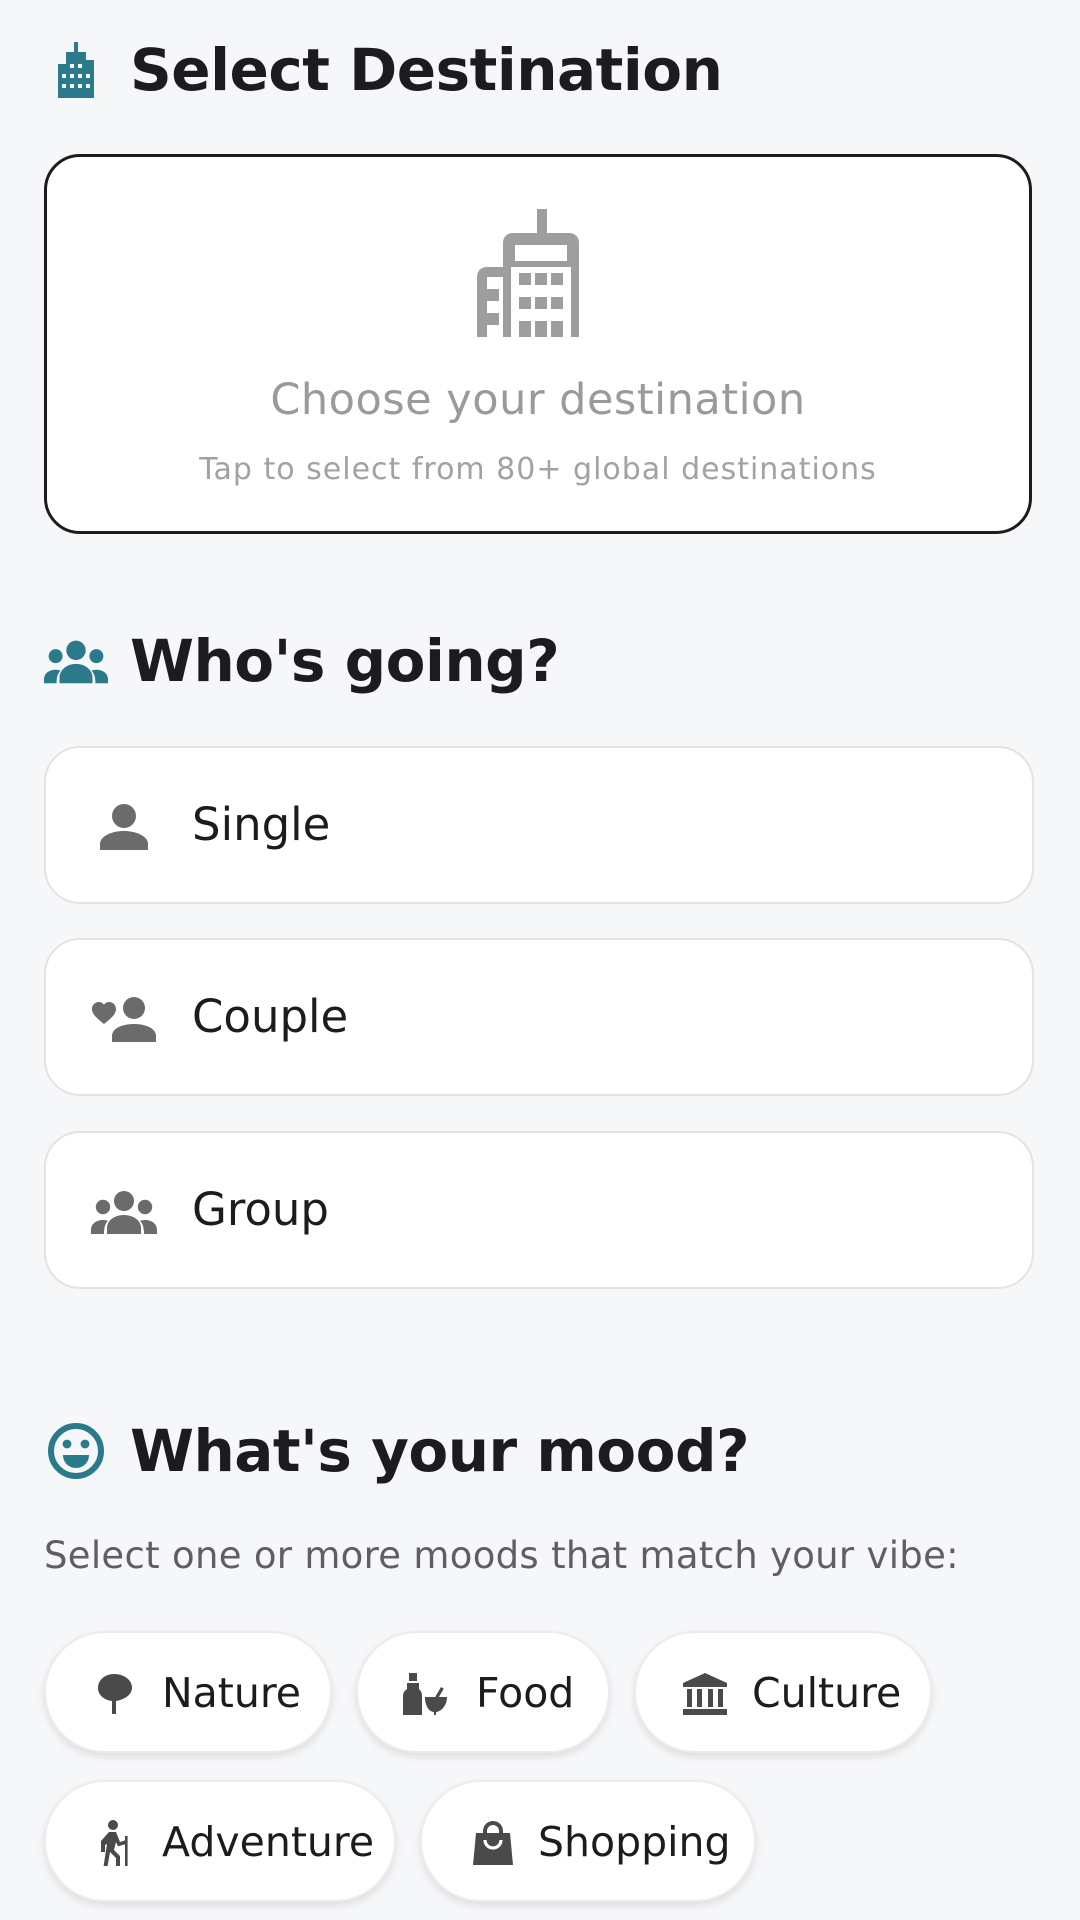 The image size is (1080, 1920). I want to click on tree-icon, so click(115, 1694).